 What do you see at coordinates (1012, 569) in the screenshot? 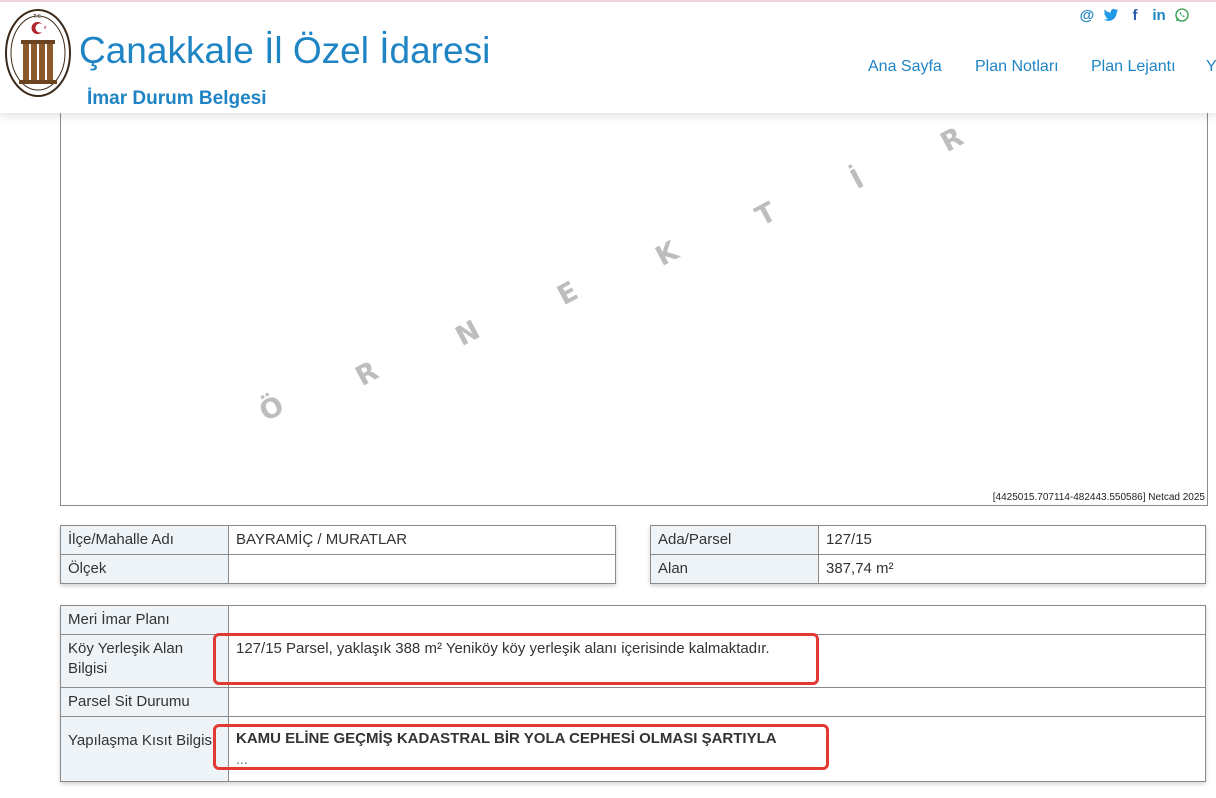
I see `area-value: 387,74 m²` at bounding box center [1012, 569].